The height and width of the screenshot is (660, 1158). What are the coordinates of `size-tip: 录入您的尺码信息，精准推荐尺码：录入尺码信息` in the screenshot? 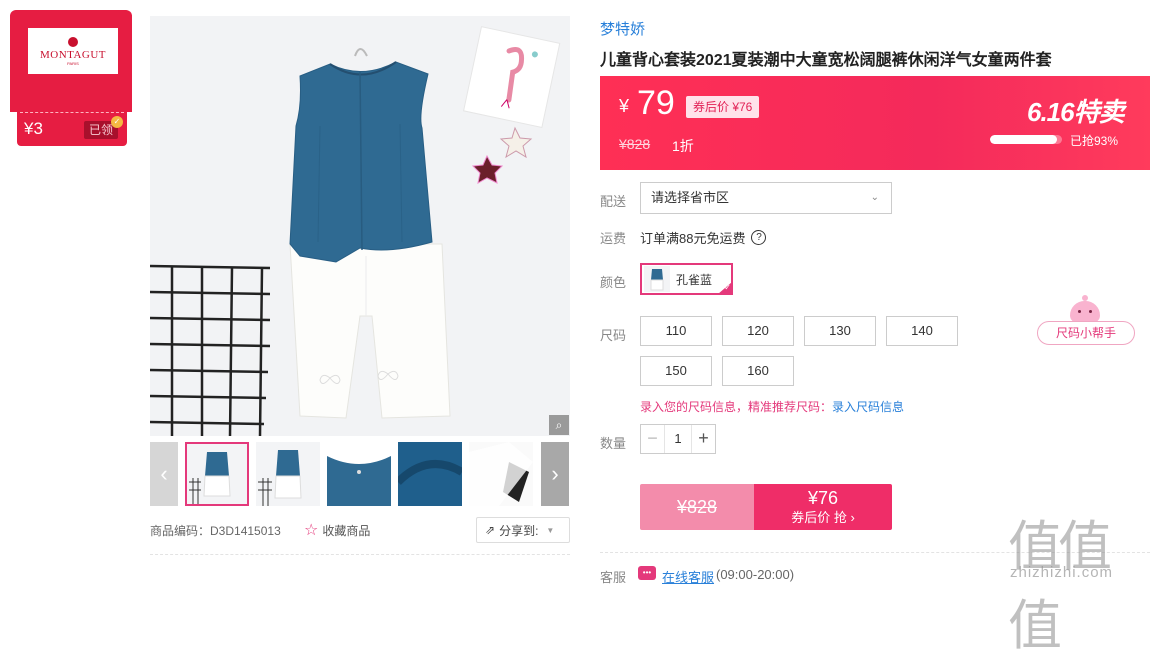 It's located at (772, 406).